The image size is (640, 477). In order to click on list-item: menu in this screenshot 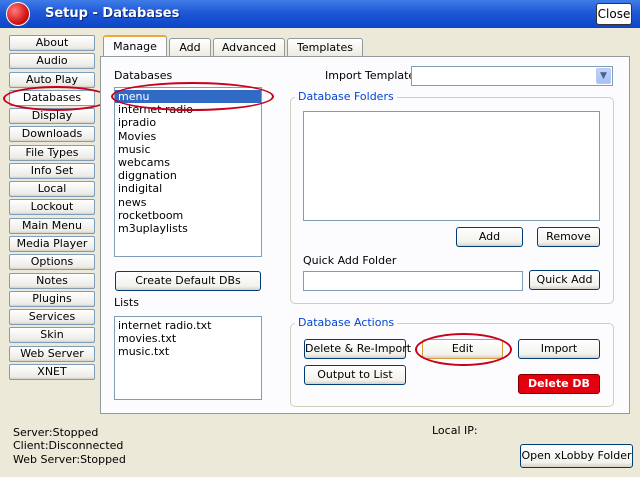, I will do `click(188, 97)`.